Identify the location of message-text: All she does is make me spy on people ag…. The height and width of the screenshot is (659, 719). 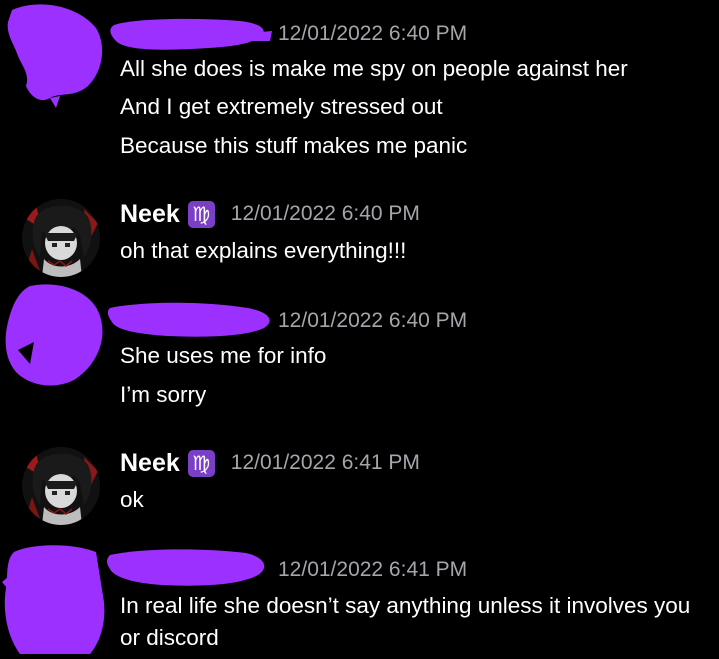
(374, 68).